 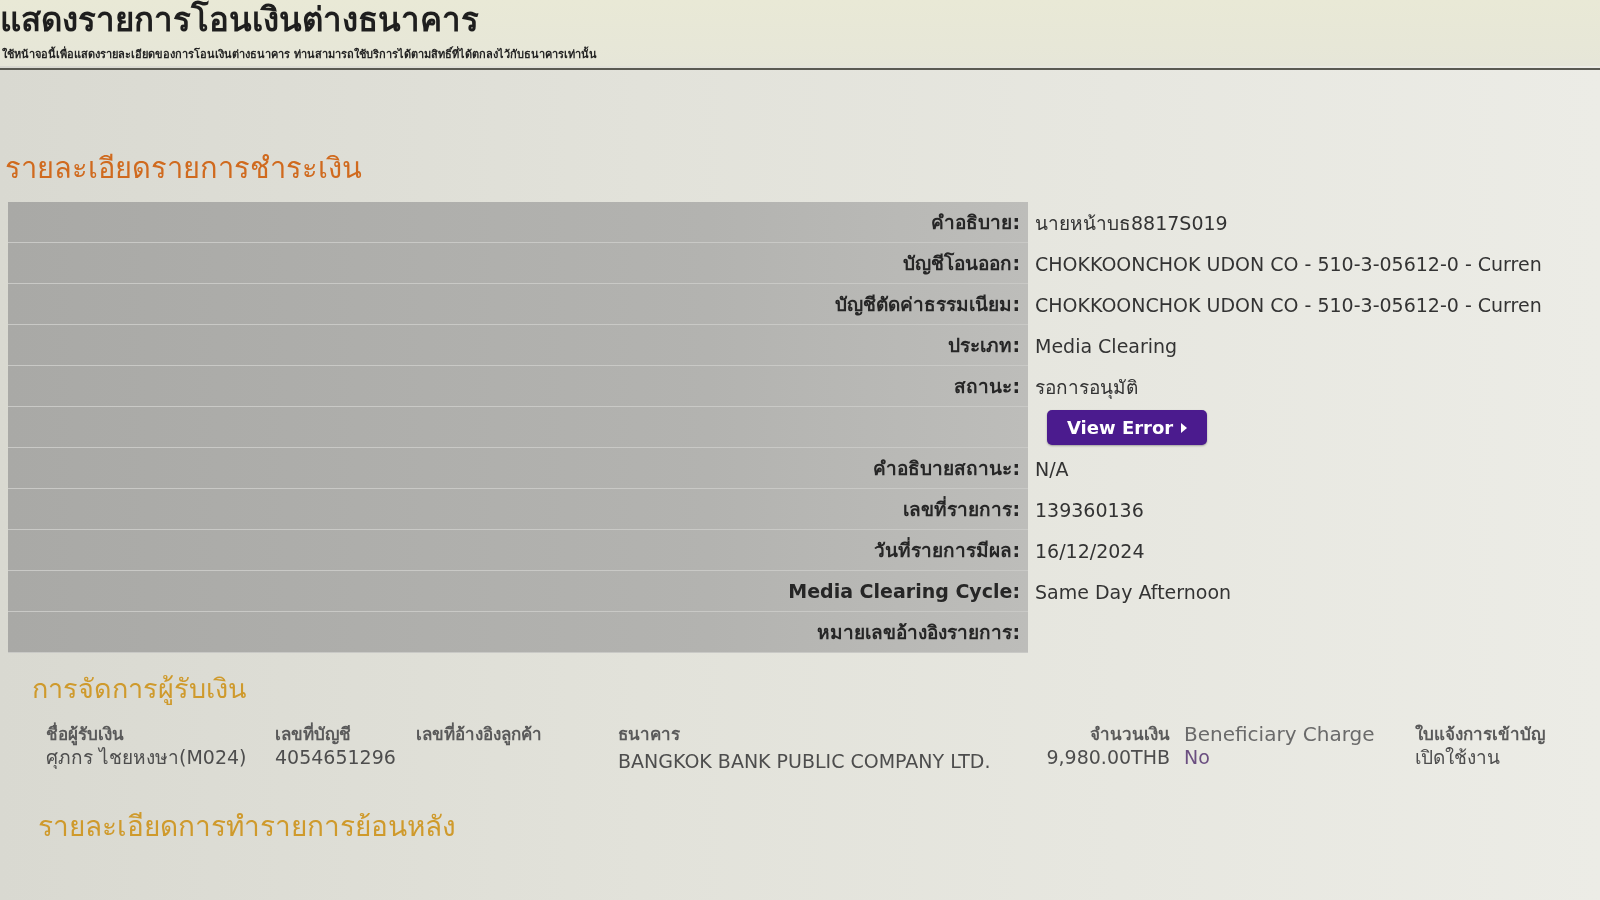 I want to click on field-value: N/A, so click(x=1052, y=468).